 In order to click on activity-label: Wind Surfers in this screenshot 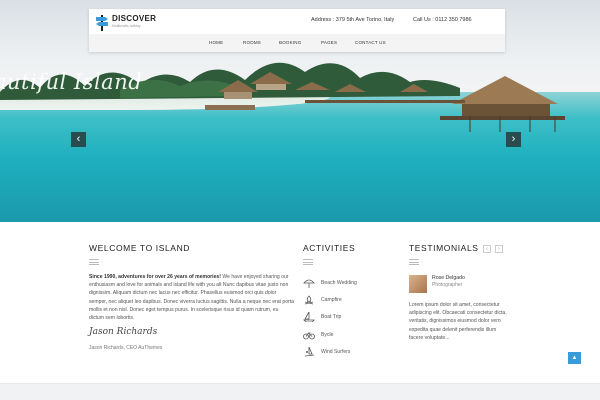, I will do `click(336, 352)`.